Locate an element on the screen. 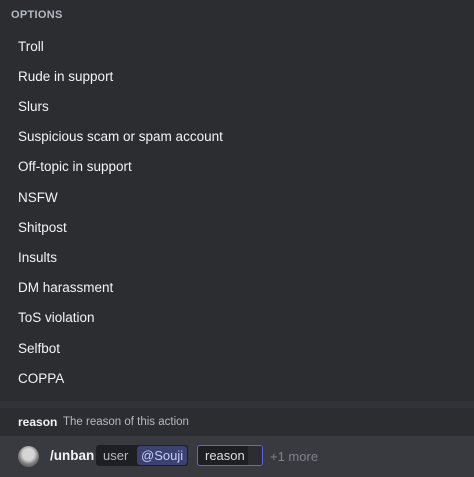 The height and width of the screenshot is (477, 474). option-item: Rude in support is located at coordinates (237, 76).